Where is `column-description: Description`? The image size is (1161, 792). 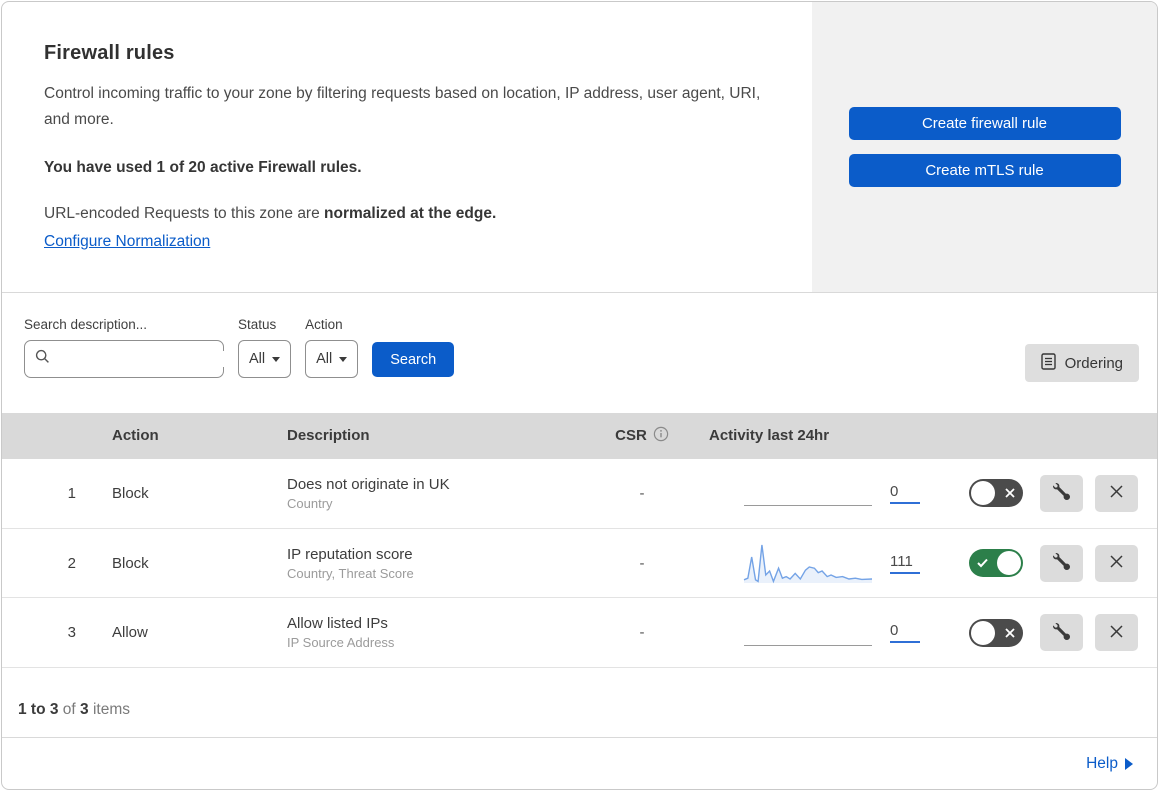 column-description: Description is located at coordinates (328, 436).